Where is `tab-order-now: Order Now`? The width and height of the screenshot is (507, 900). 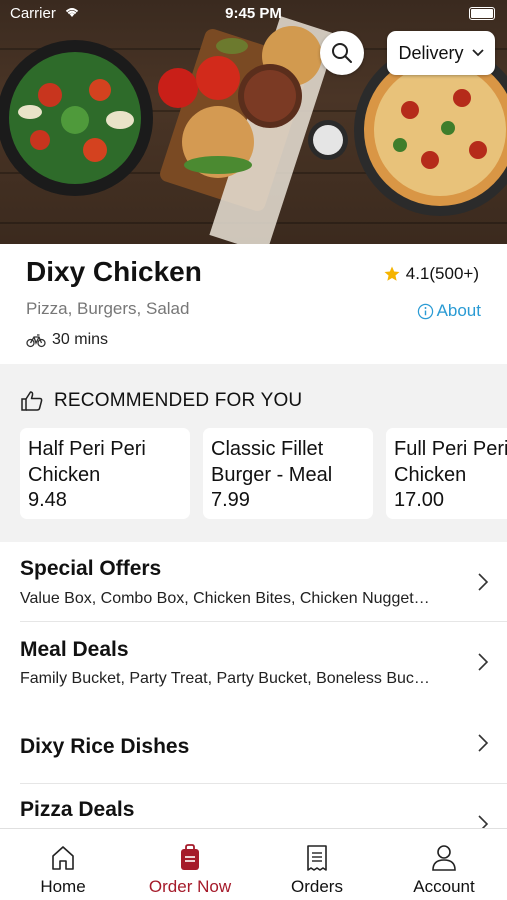 tab-order-now: Order Now is located at coordinates (190, 864).